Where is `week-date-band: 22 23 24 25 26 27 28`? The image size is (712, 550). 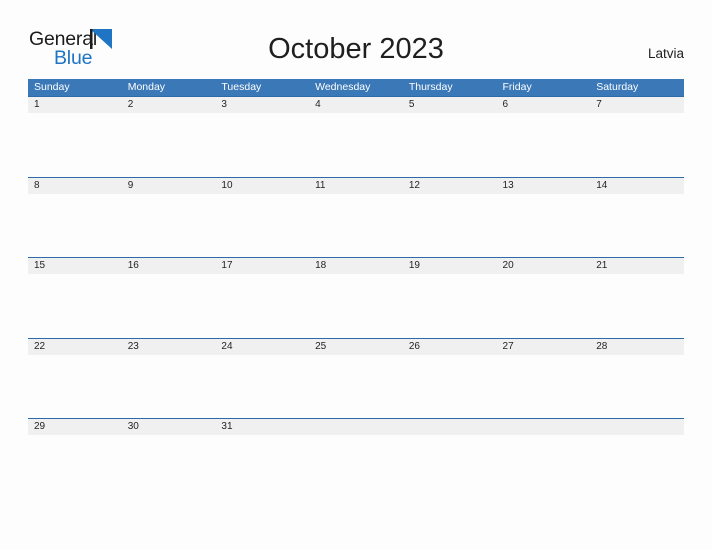
week-date-band: 22 23 24 25 26 27 28 is located at coordinates (356, 346).